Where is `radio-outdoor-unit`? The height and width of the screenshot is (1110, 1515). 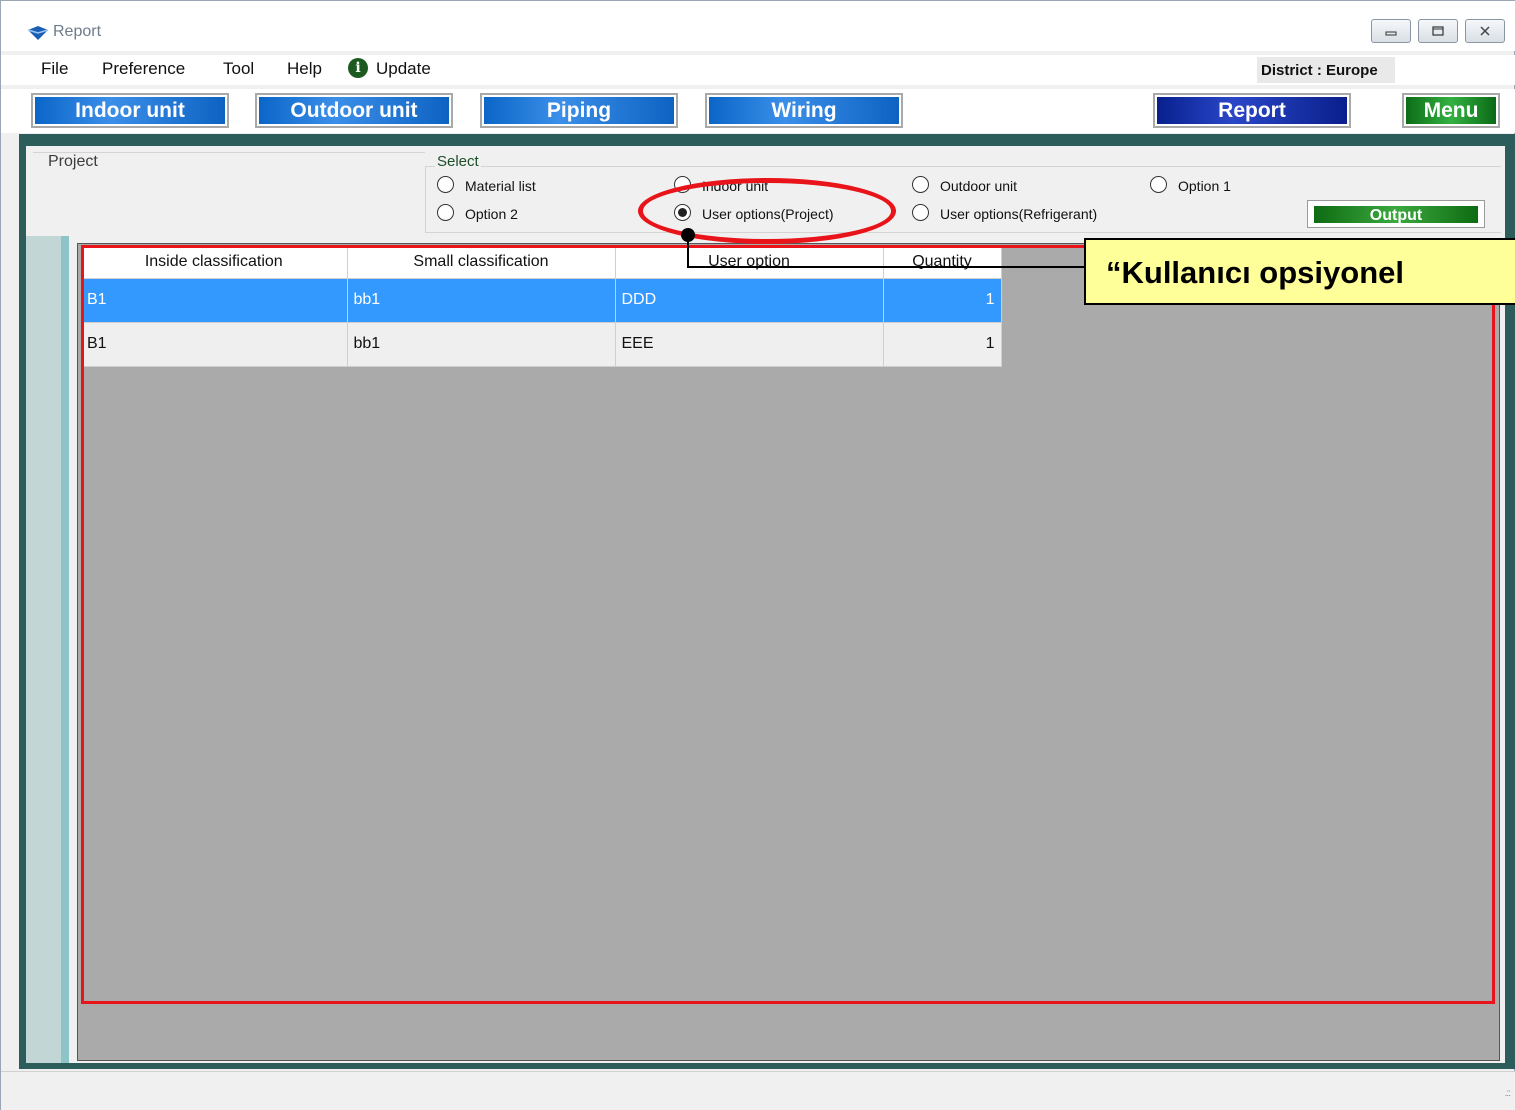
radio-outdoor-unit is located at coordinates (920, 184).